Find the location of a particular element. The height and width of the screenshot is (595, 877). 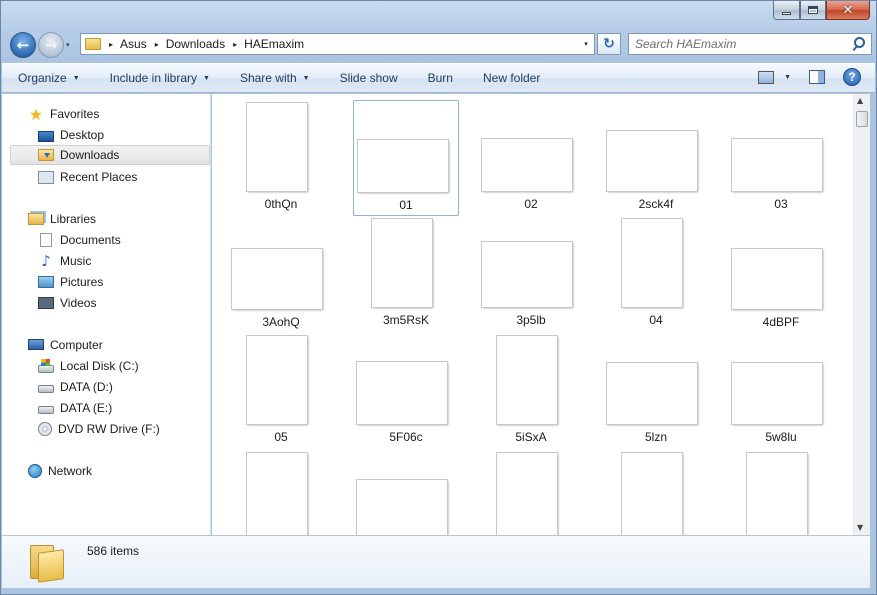

back-button: ← is located at coordinates (23, 45).